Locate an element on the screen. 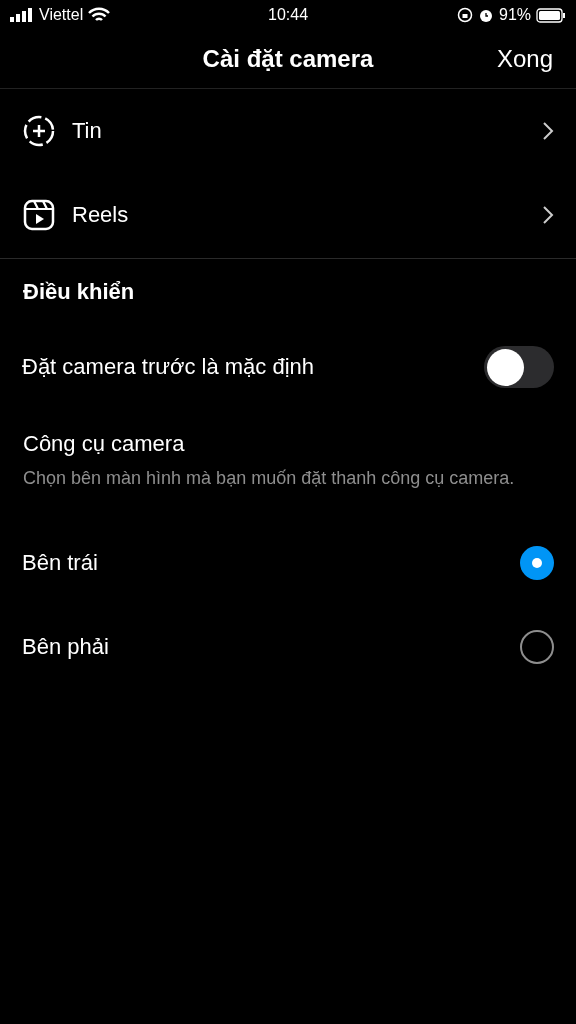 This screenshot has height=1024, width=576. menu-item: Reels is located at coordinates (288, 215).